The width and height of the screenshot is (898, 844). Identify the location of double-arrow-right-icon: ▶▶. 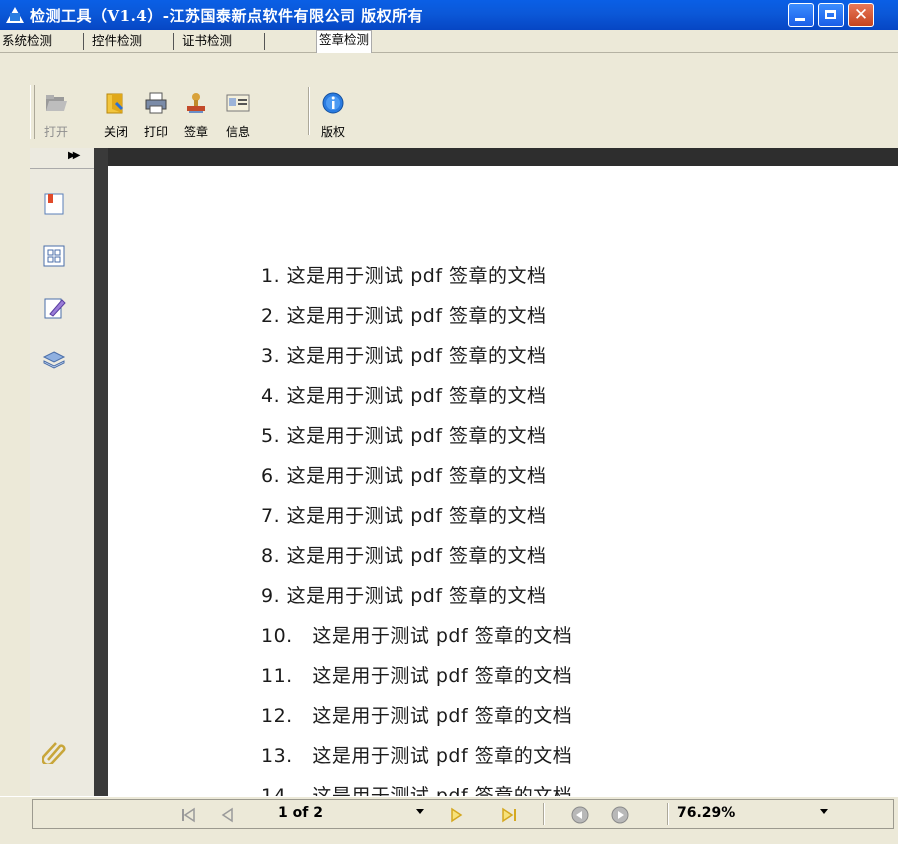
(74, 155).